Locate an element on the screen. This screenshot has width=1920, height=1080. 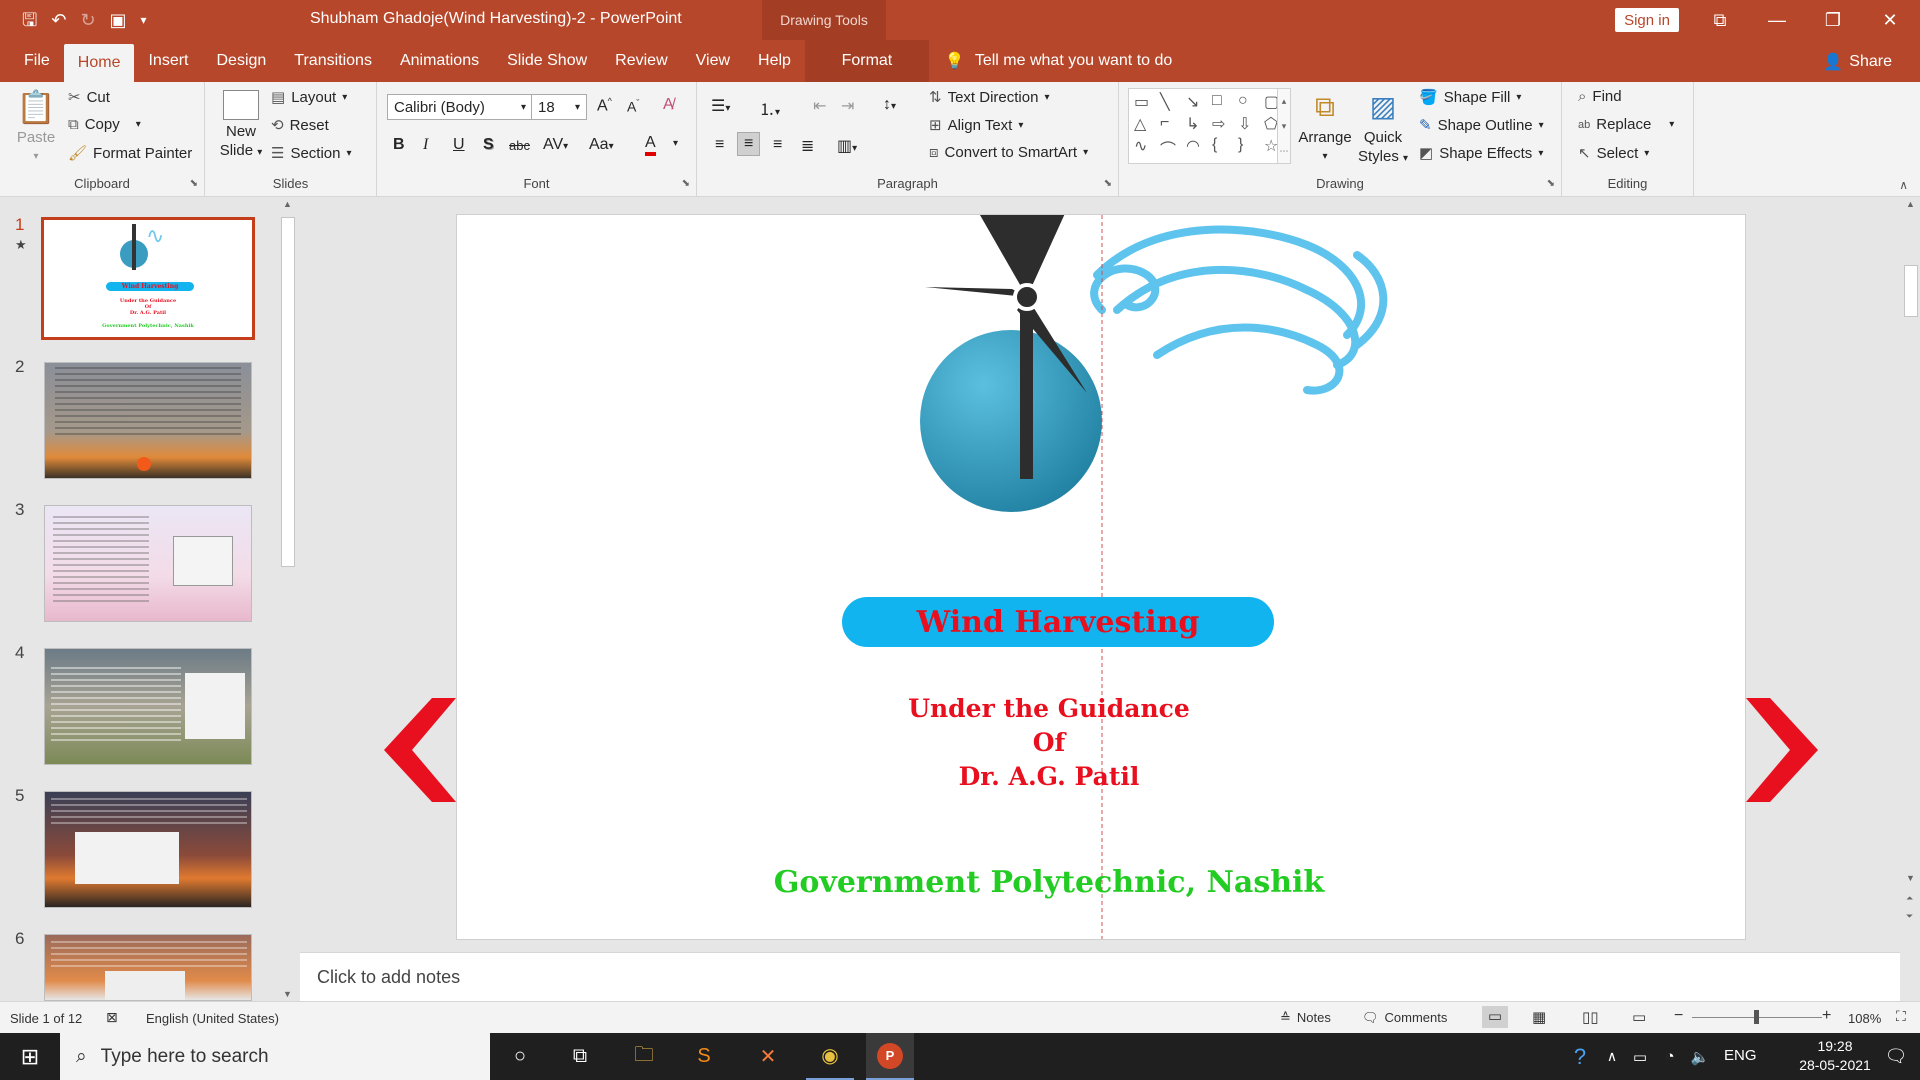
down-arrow-shape-icon: ⇩ is located at coordinates (1250, 124).